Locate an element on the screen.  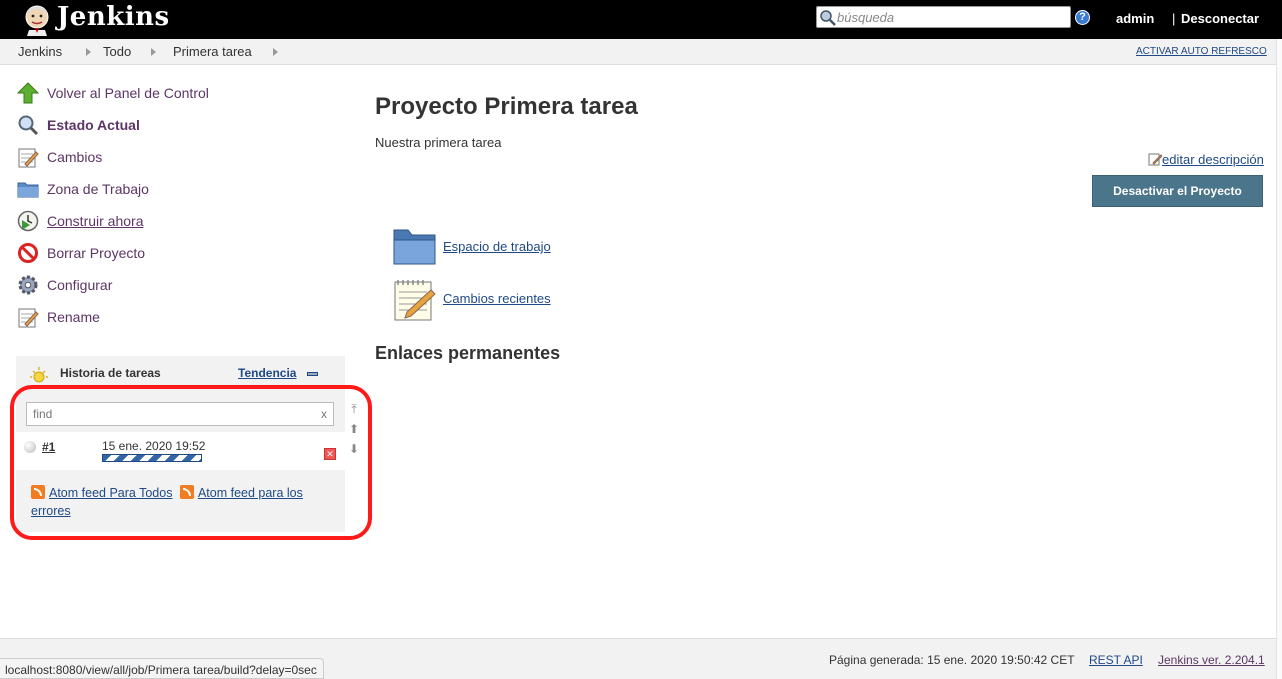
sidebar-item-rename: Rename is located at coordinates (117, 317).